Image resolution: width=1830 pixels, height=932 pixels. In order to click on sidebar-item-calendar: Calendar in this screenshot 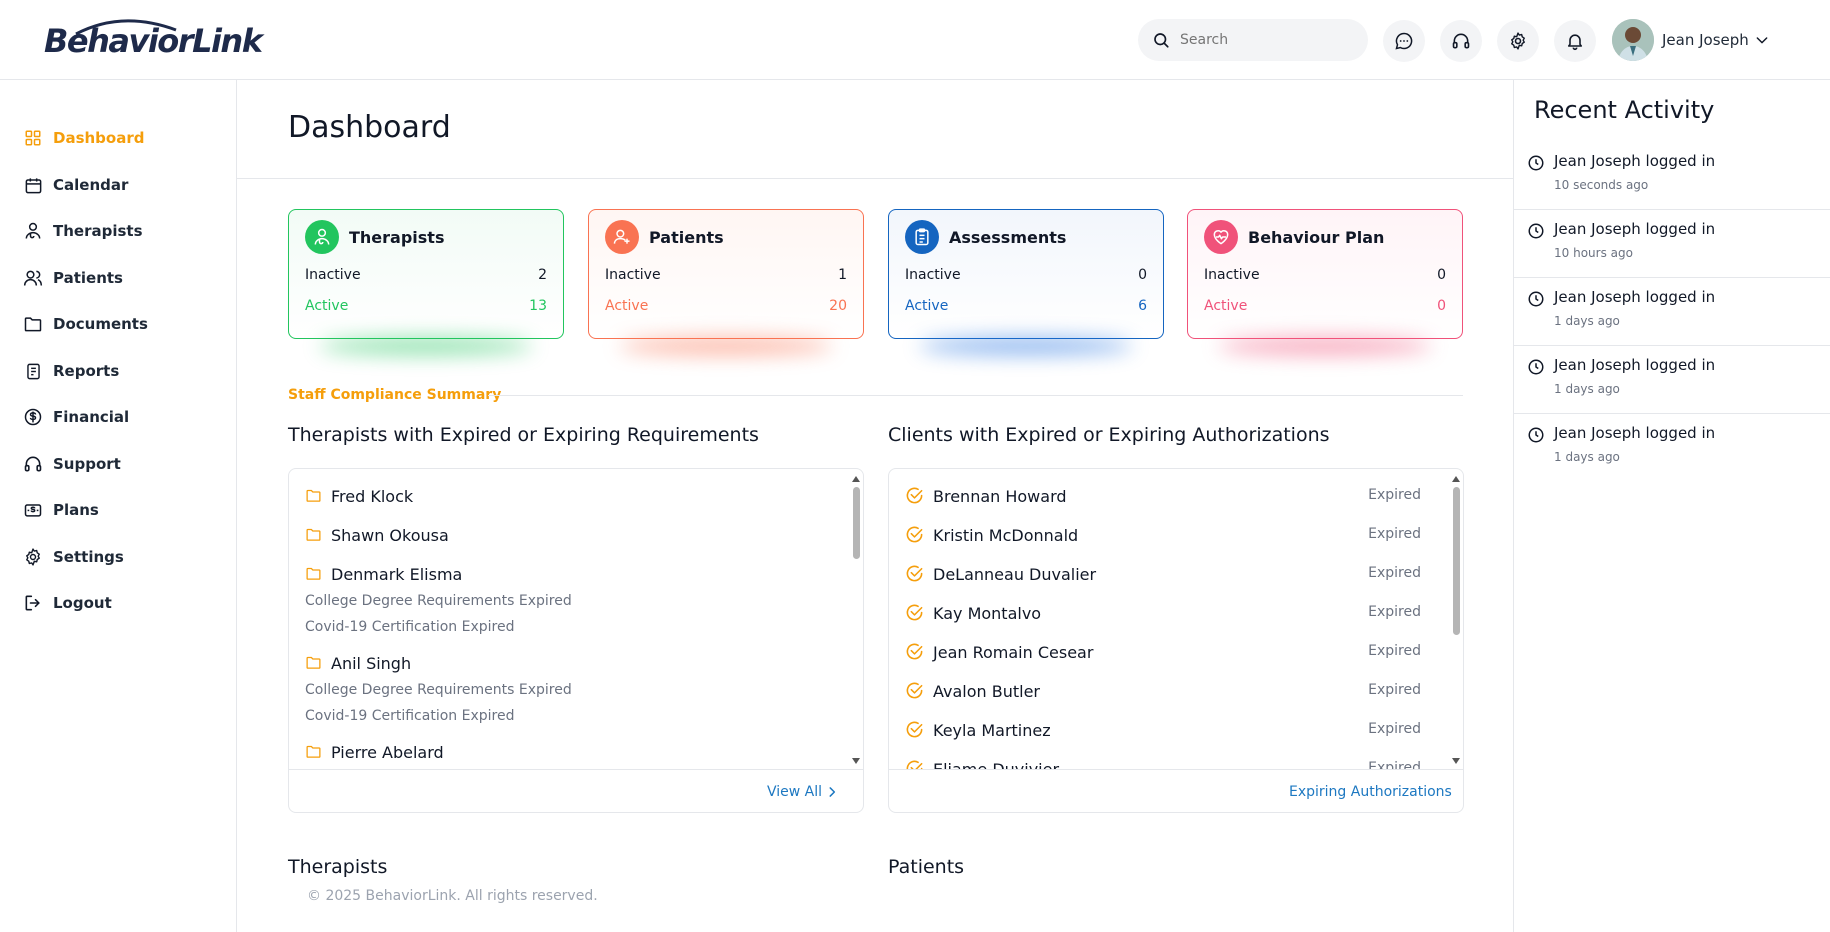, I will do `click(75, 185)`.